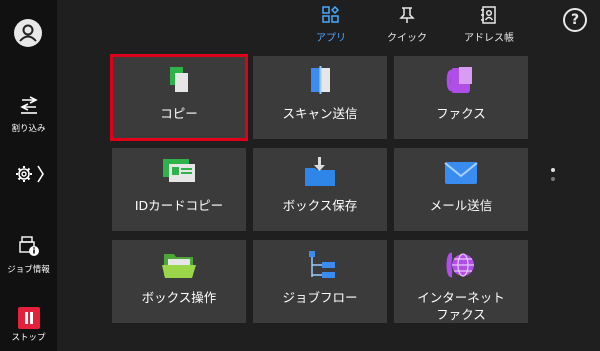 The height and width of the screenshot is (351, 600). What do you see at coordinates (459, 80) in the screenshot?
I see `fax-icon` at bounding box center [459, 80].